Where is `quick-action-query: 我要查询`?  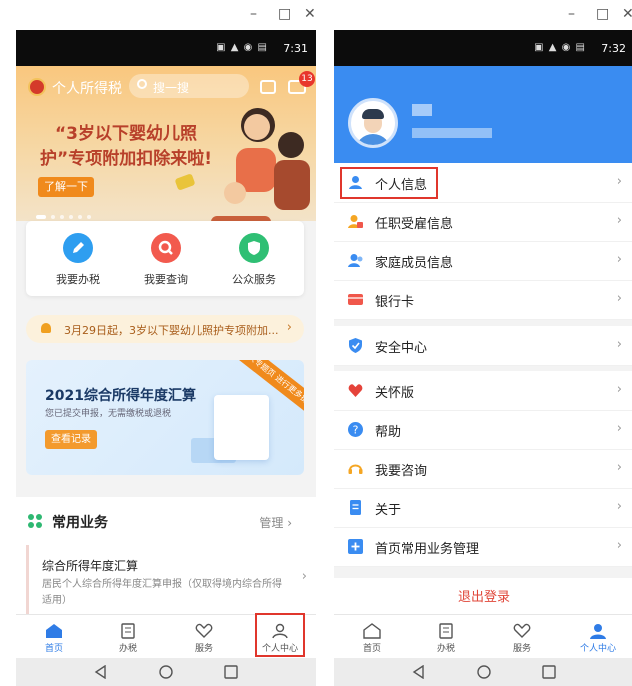 quick-action-query: 我要查询 is located at coordinates (166, 260).